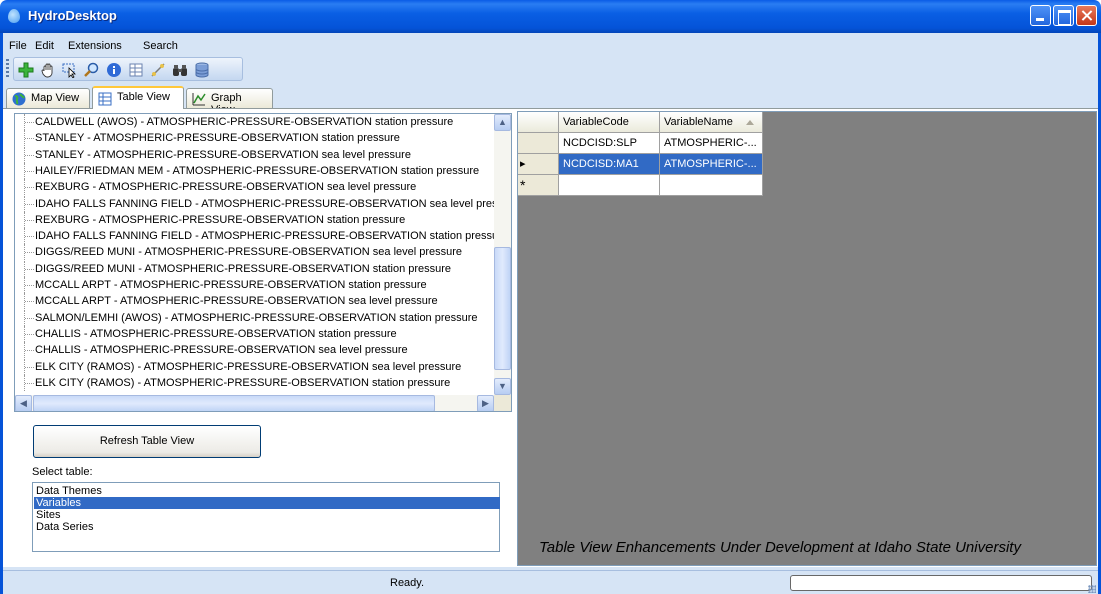  Describe the element at coordinates (502, 122) in the screenshot. I see `scroll-up-button: ▲` at that location.